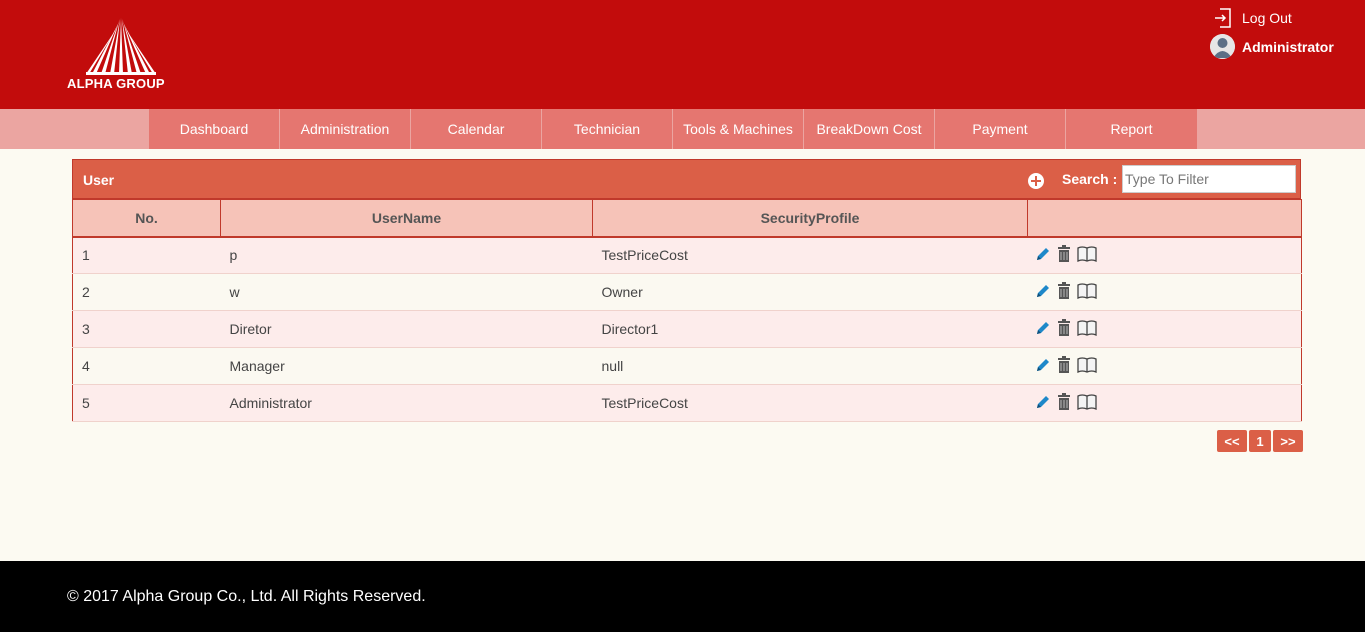 The width and height of the screenshot is (1365, 632). What do you see at coordinates (869, 129) in the screenshot?
I see `nav-breakdown-cost: BreakDown Cost` at bounding box center [869, 129].